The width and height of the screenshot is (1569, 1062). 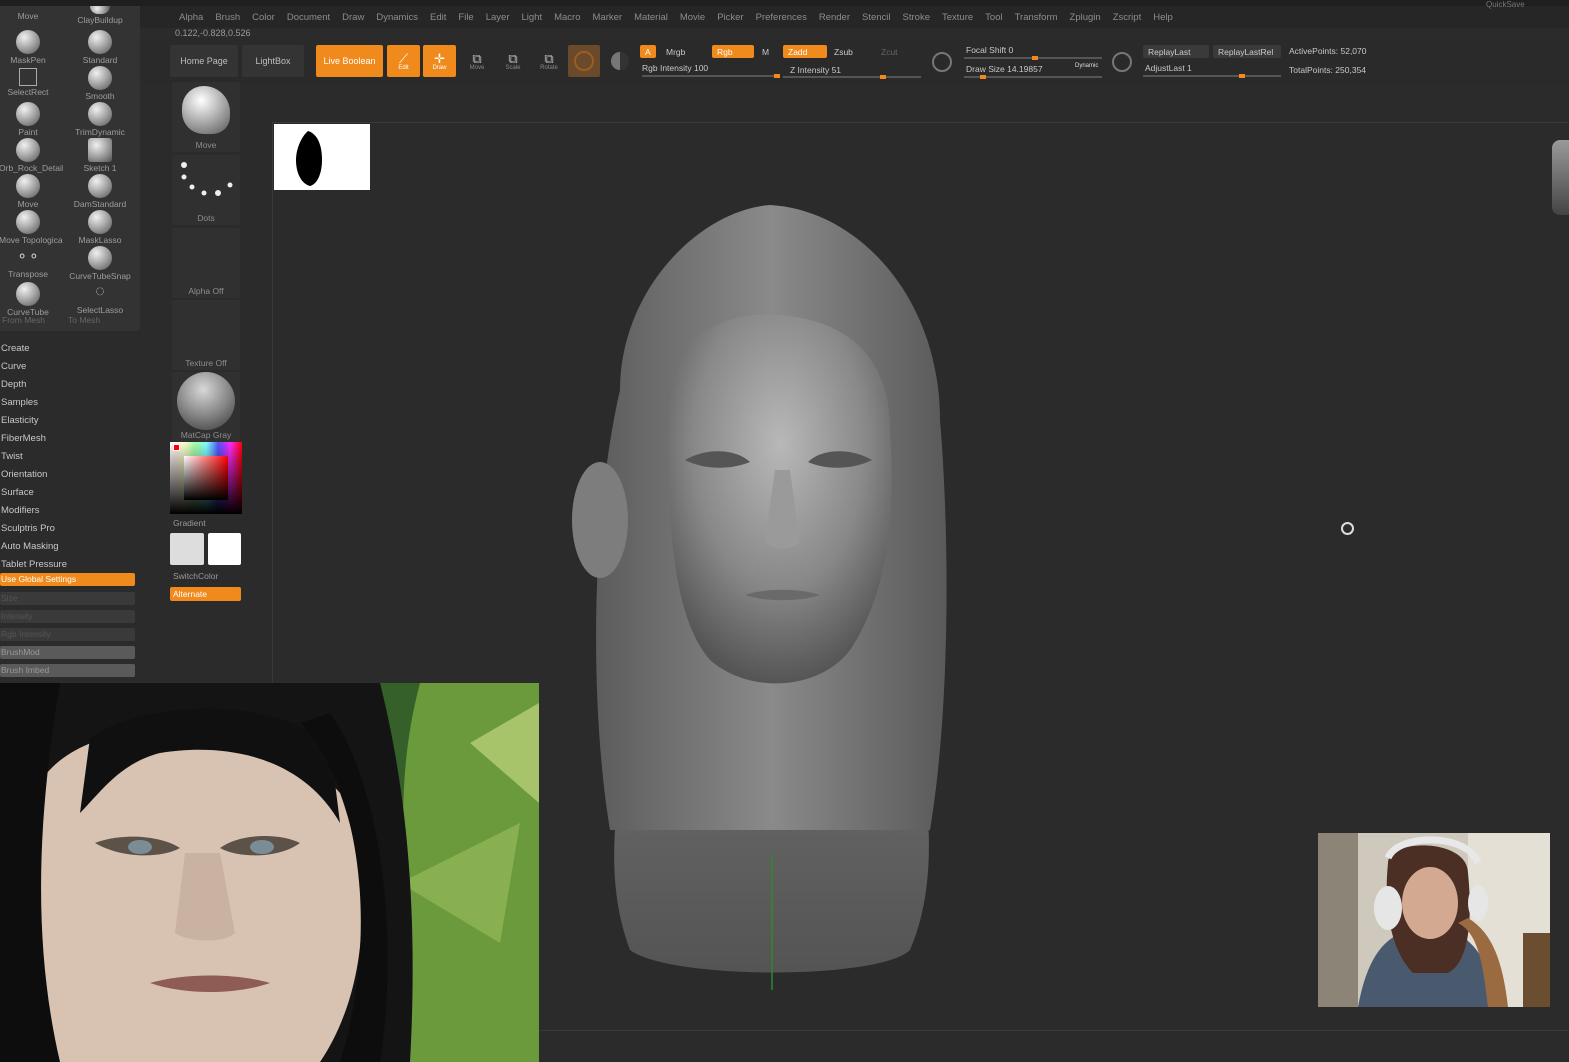 What do you see at coordinates (70, 439) in the screenshot?
I see `menu-fibermesh: FiberMesh` at bounding box center [70, 439].